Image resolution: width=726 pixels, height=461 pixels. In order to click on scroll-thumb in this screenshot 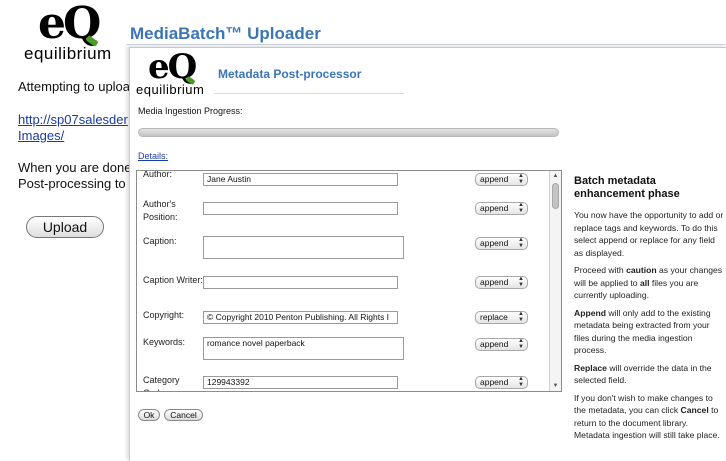, I will do `click(555, 196)`.